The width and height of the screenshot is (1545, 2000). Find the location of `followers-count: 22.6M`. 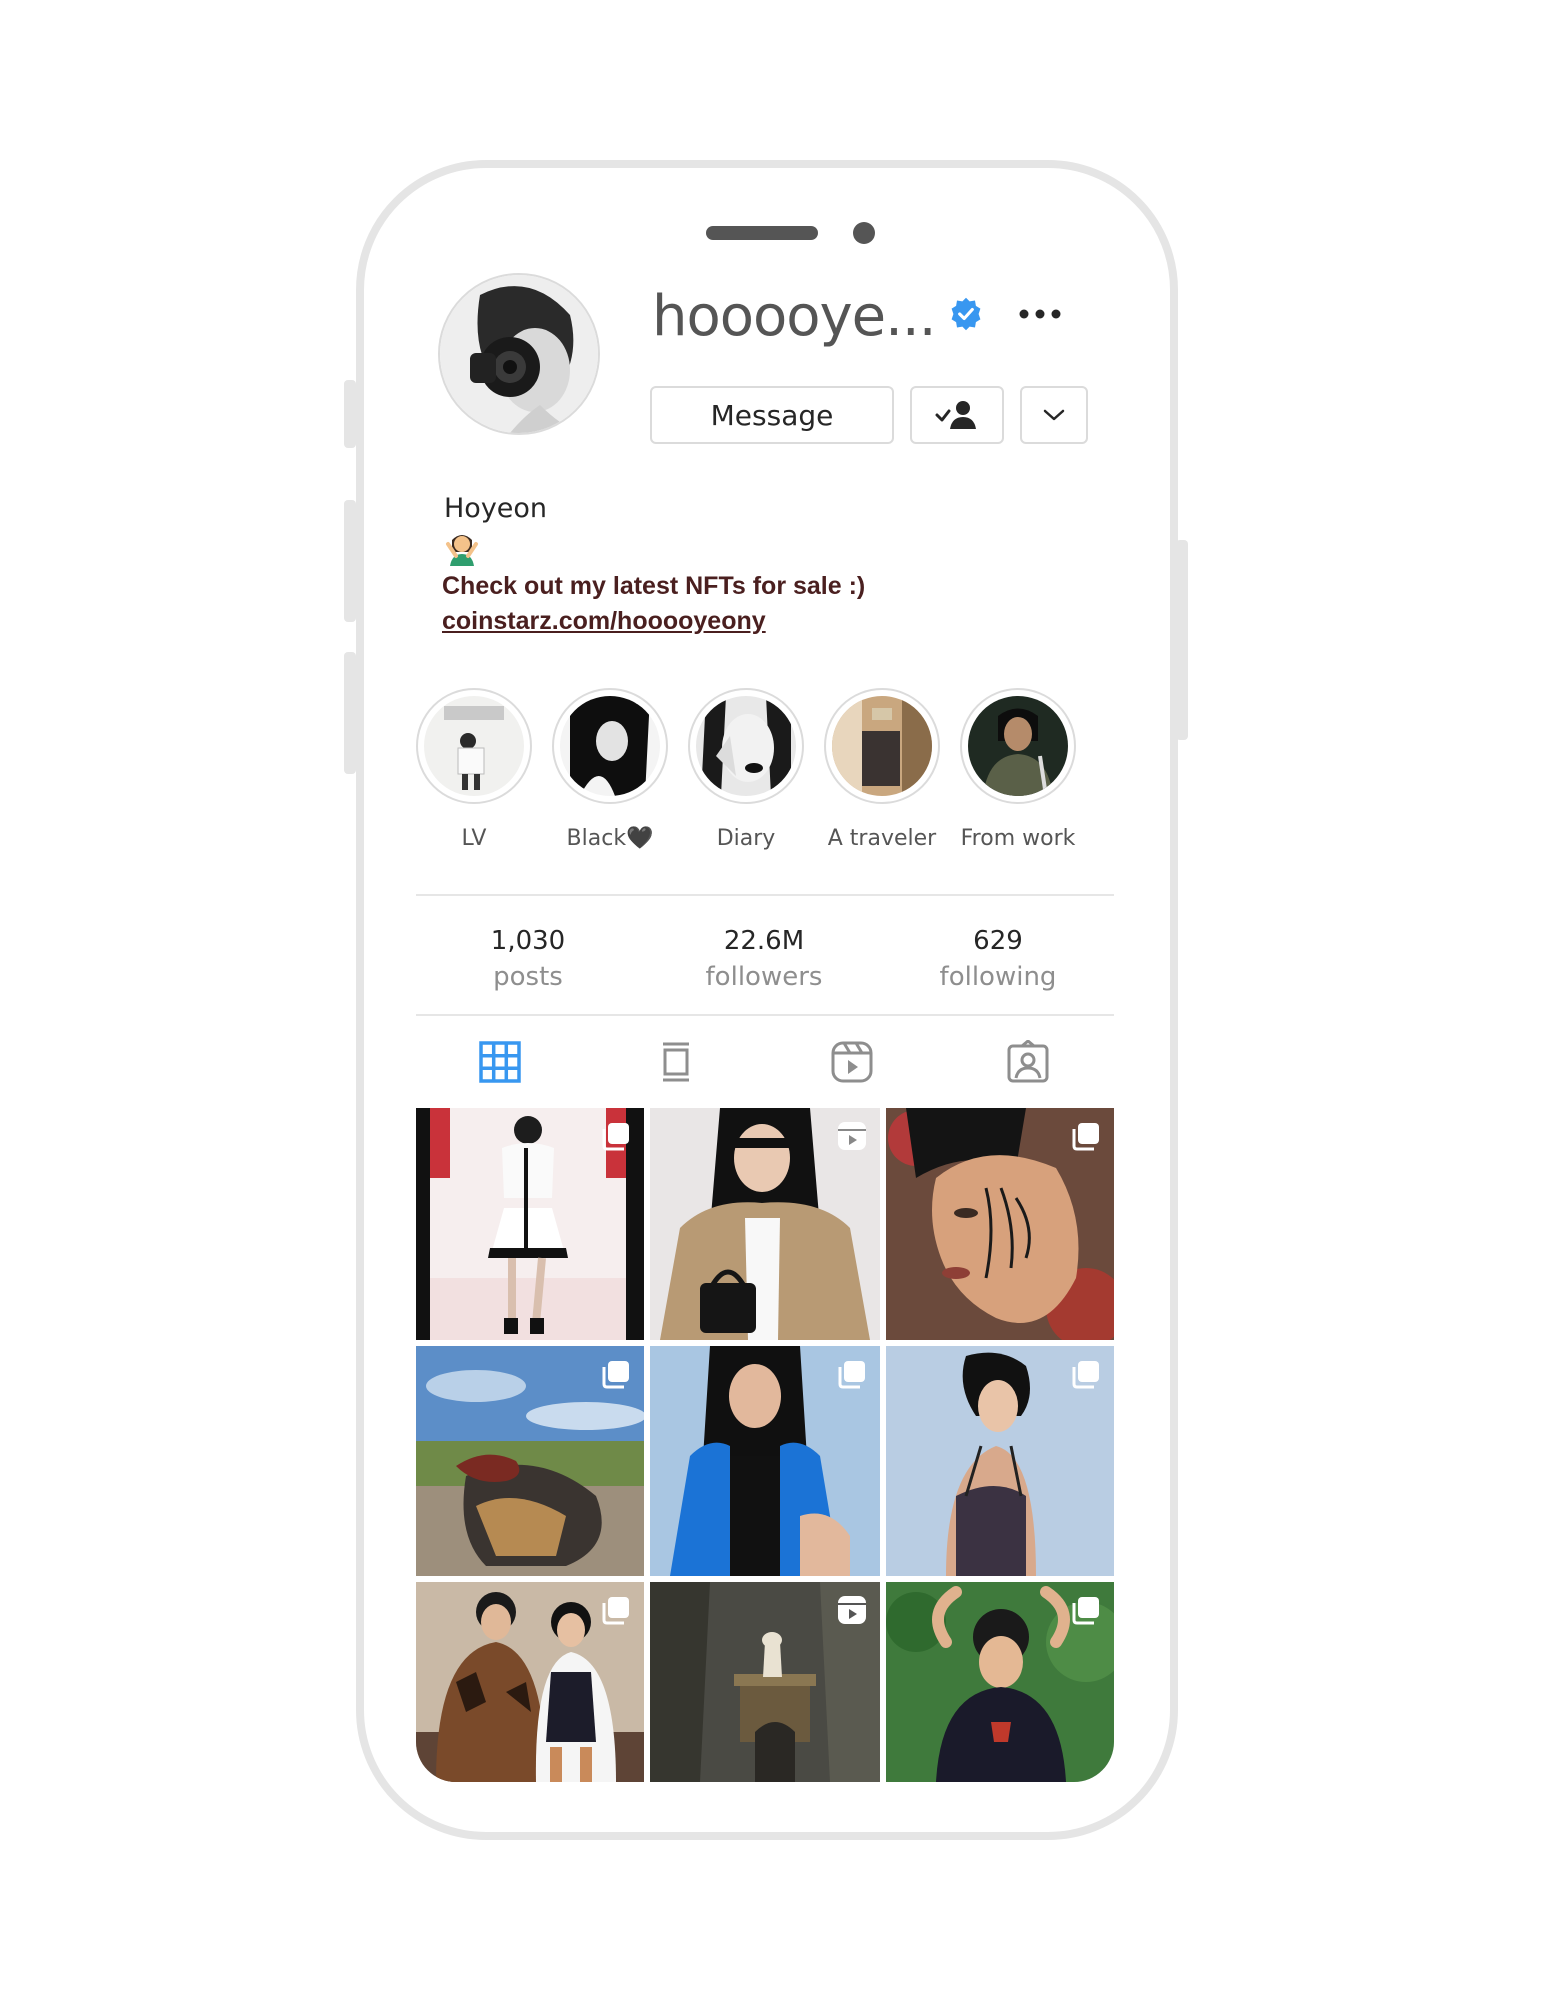

followers-count: 22.6M is located at coordinates (764, 941).